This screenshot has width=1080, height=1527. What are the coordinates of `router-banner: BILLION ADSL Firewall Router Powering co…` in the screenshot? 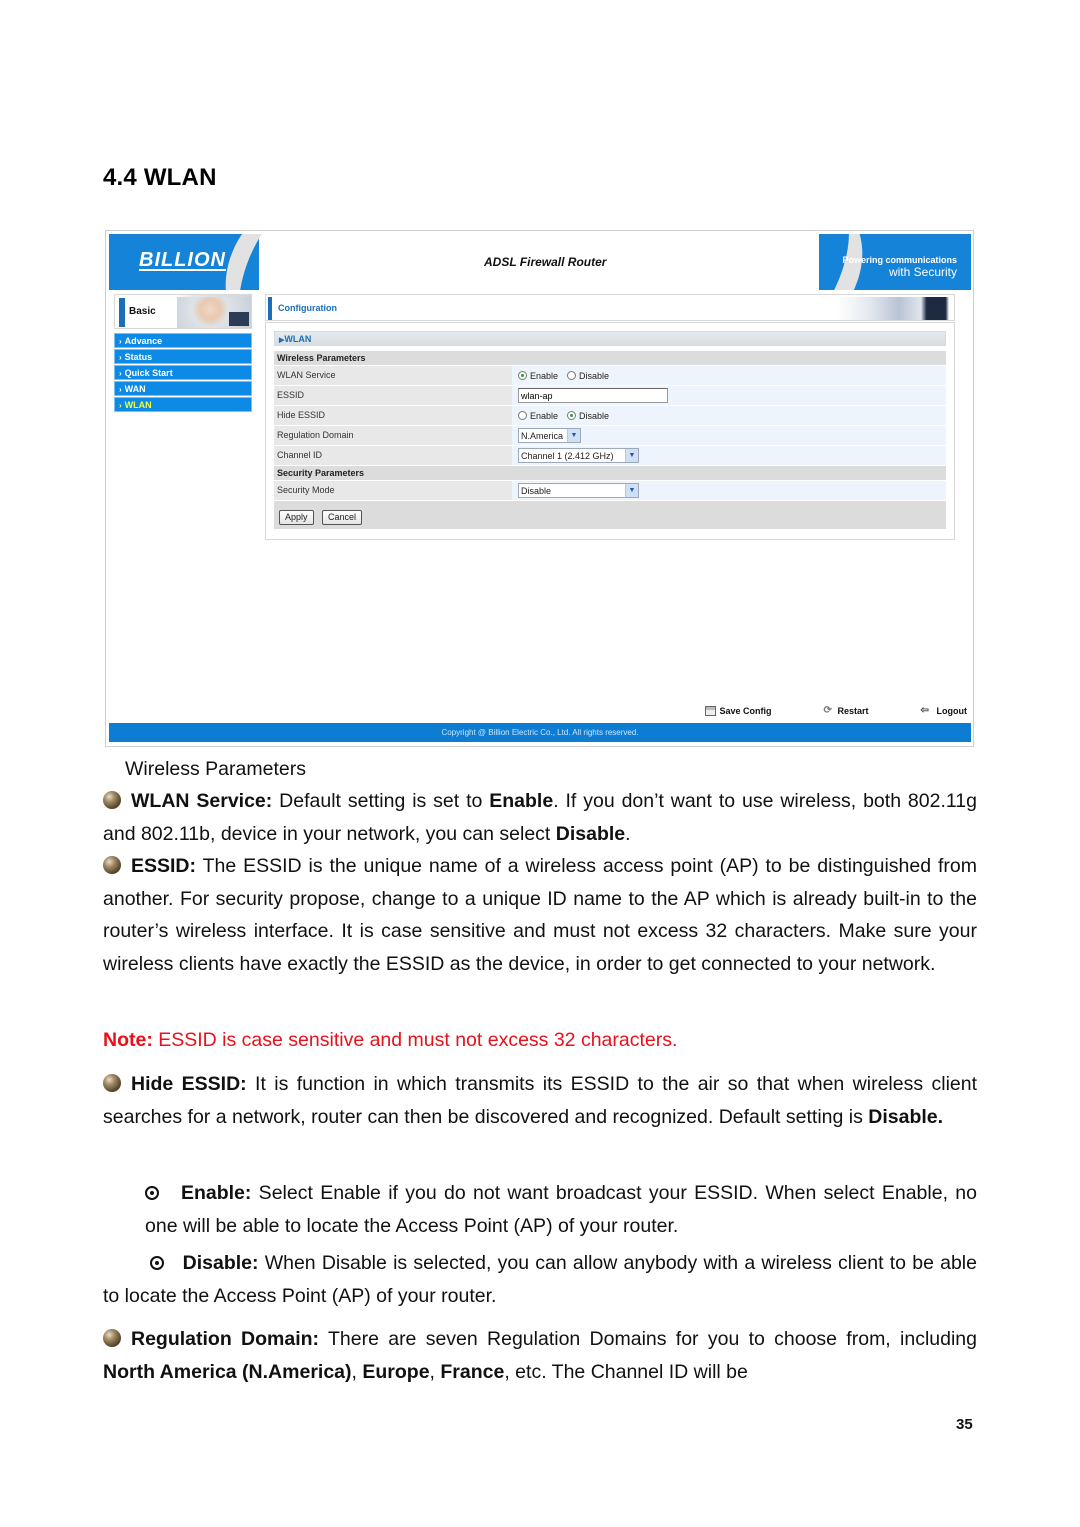 It's located at (540, 262).